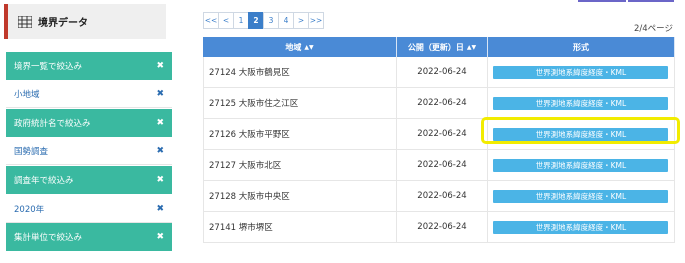  I want to click on sidebar-title-box: 境界データ, so click(85, 21).